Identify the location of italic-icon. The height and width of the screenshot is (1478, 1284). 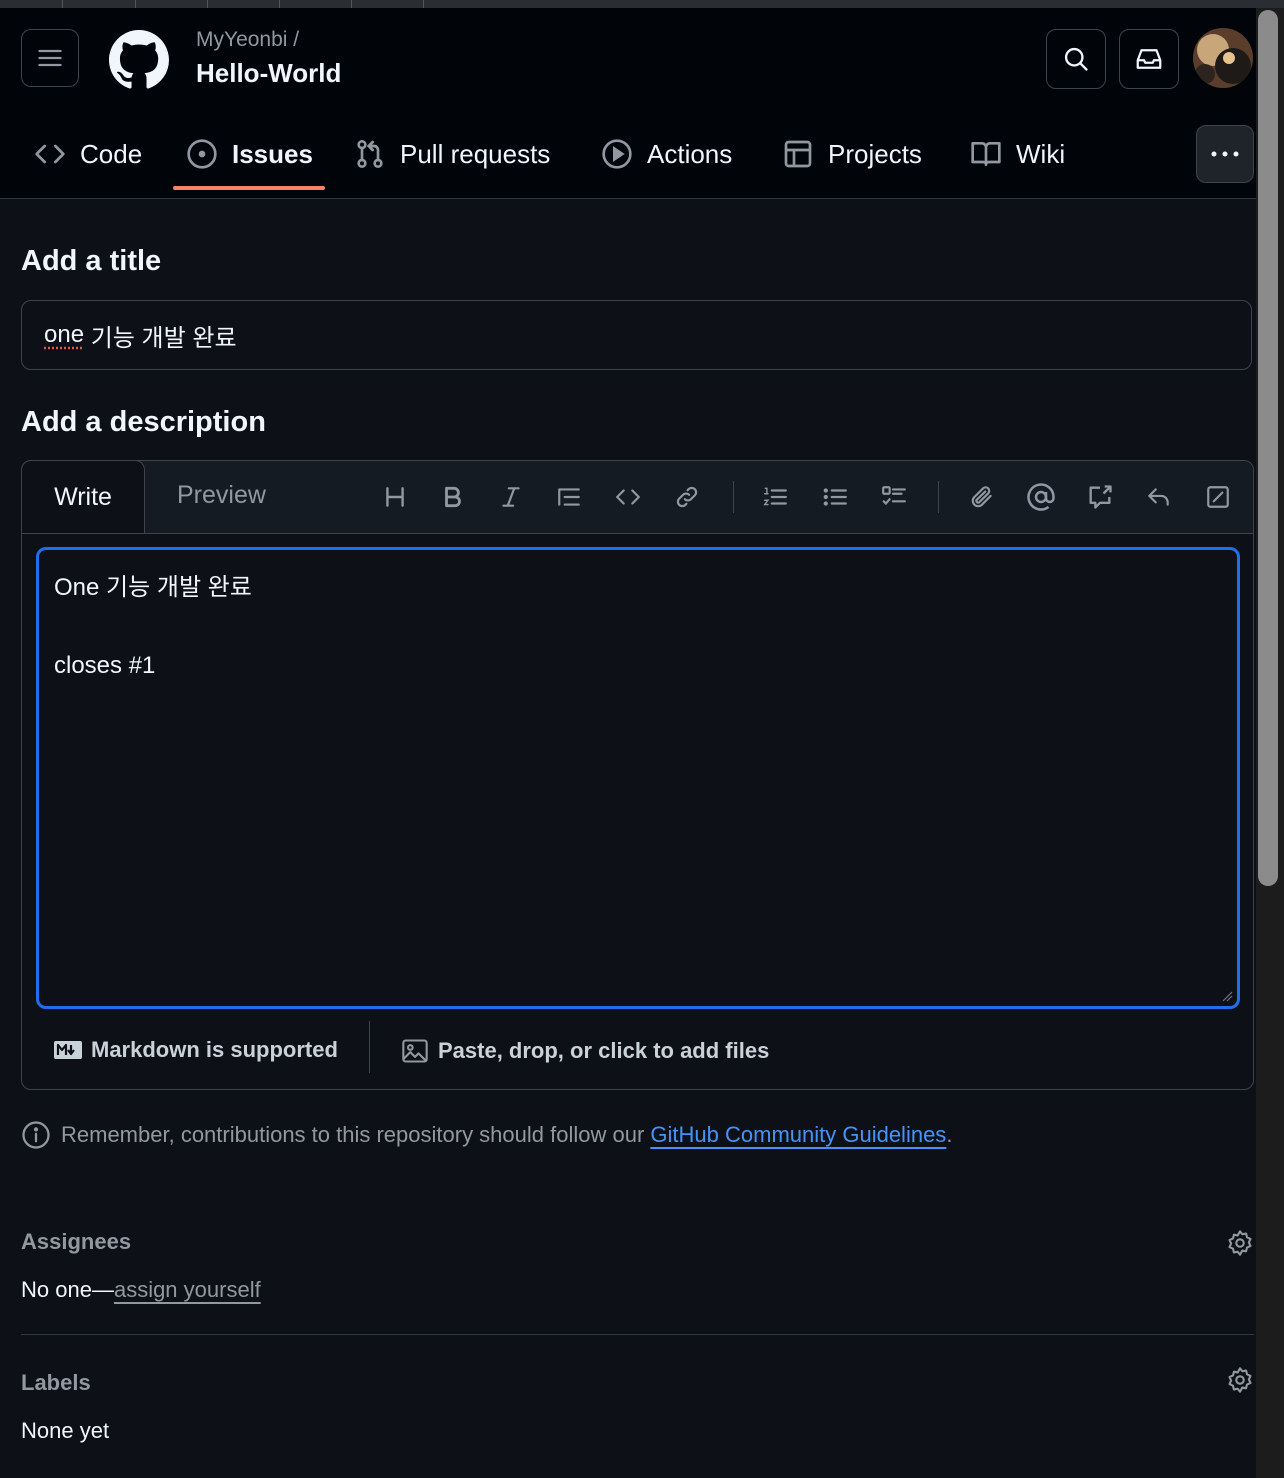
(511, 497).